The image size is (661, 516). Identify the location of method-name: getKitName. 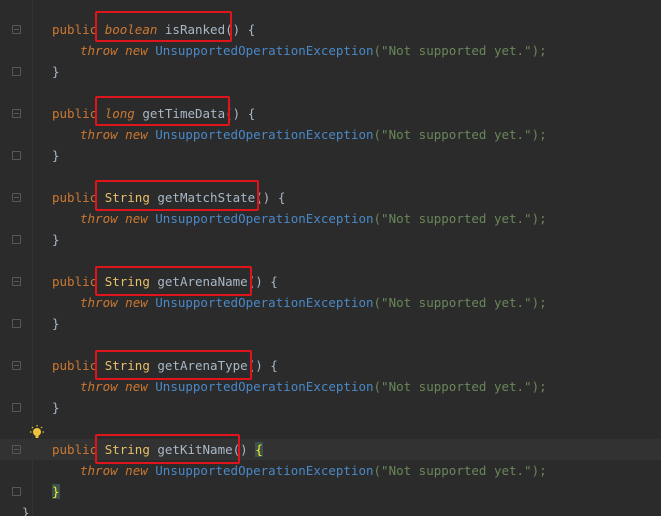
(195, 449).